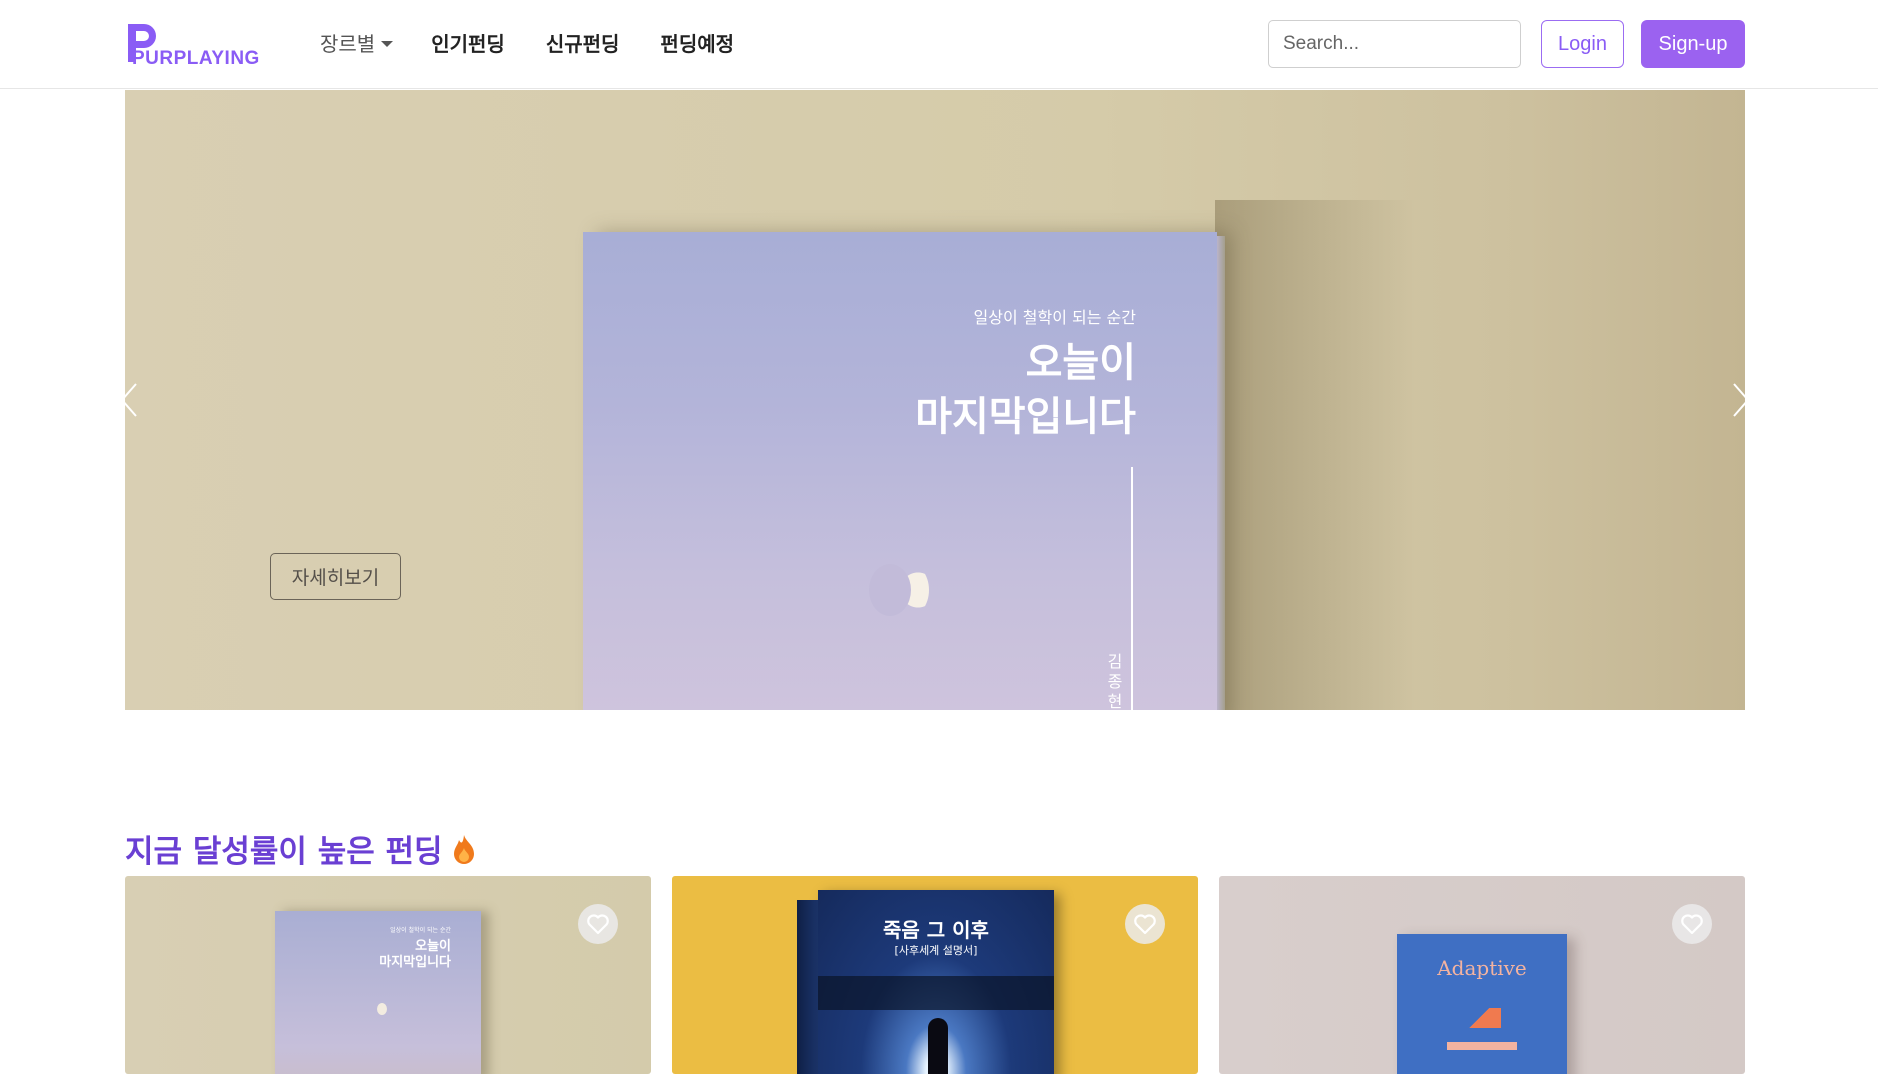 This screenshot has width=1878, height=1074. I want to click on hero-book-edge, so click(1221, 473).